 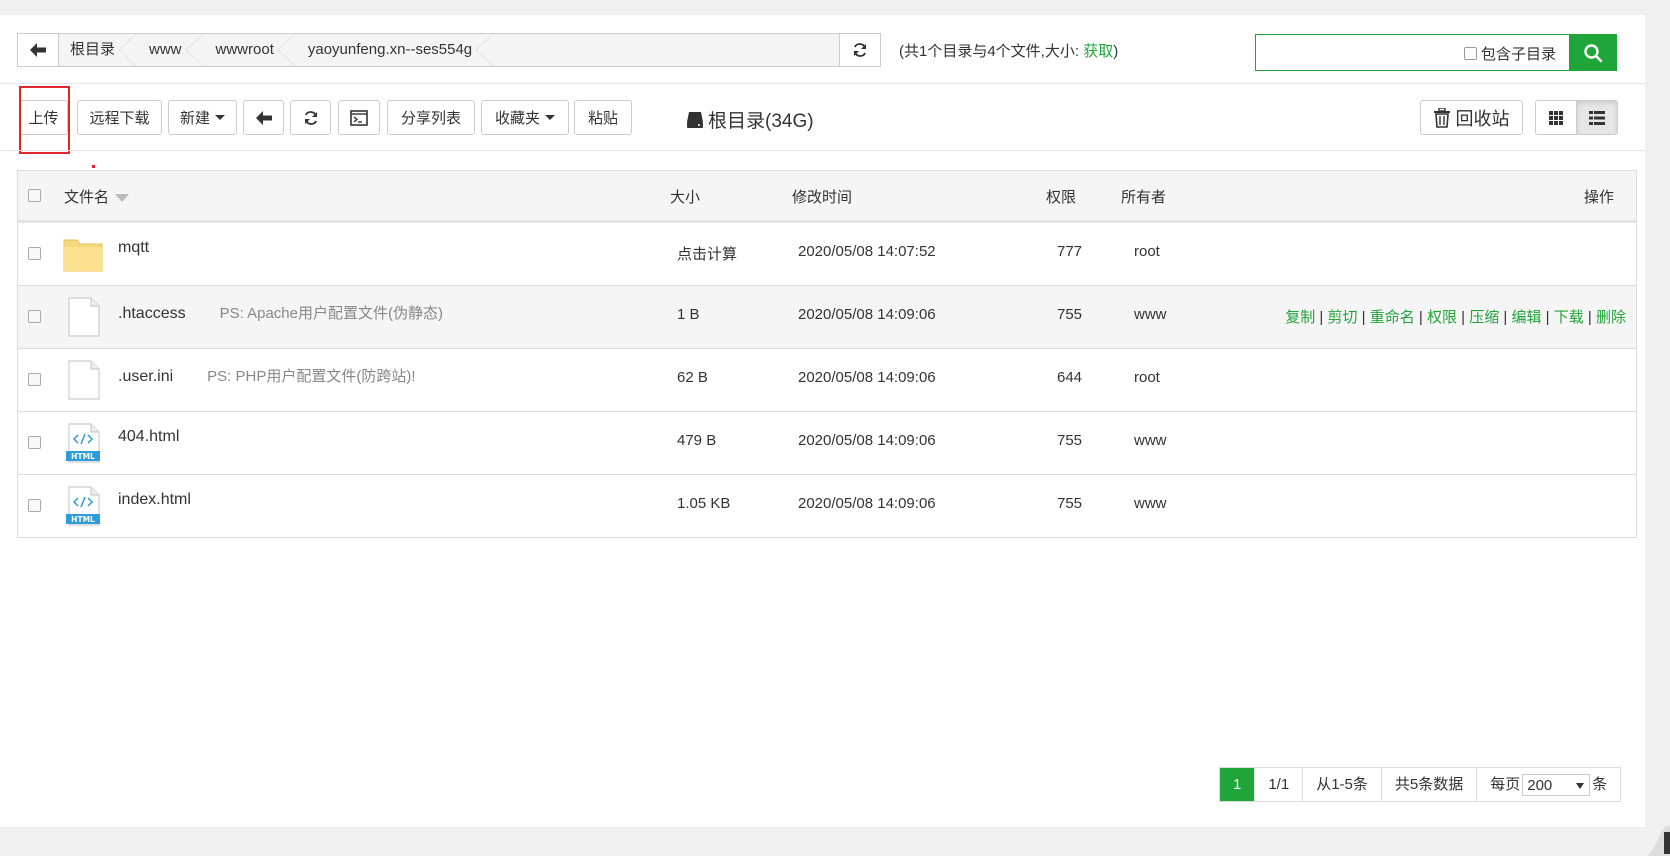 What do you see at coordinates (1069, 251) in the screenshot?
I see `file-permission: 777` at bounding box center [1069, 251].